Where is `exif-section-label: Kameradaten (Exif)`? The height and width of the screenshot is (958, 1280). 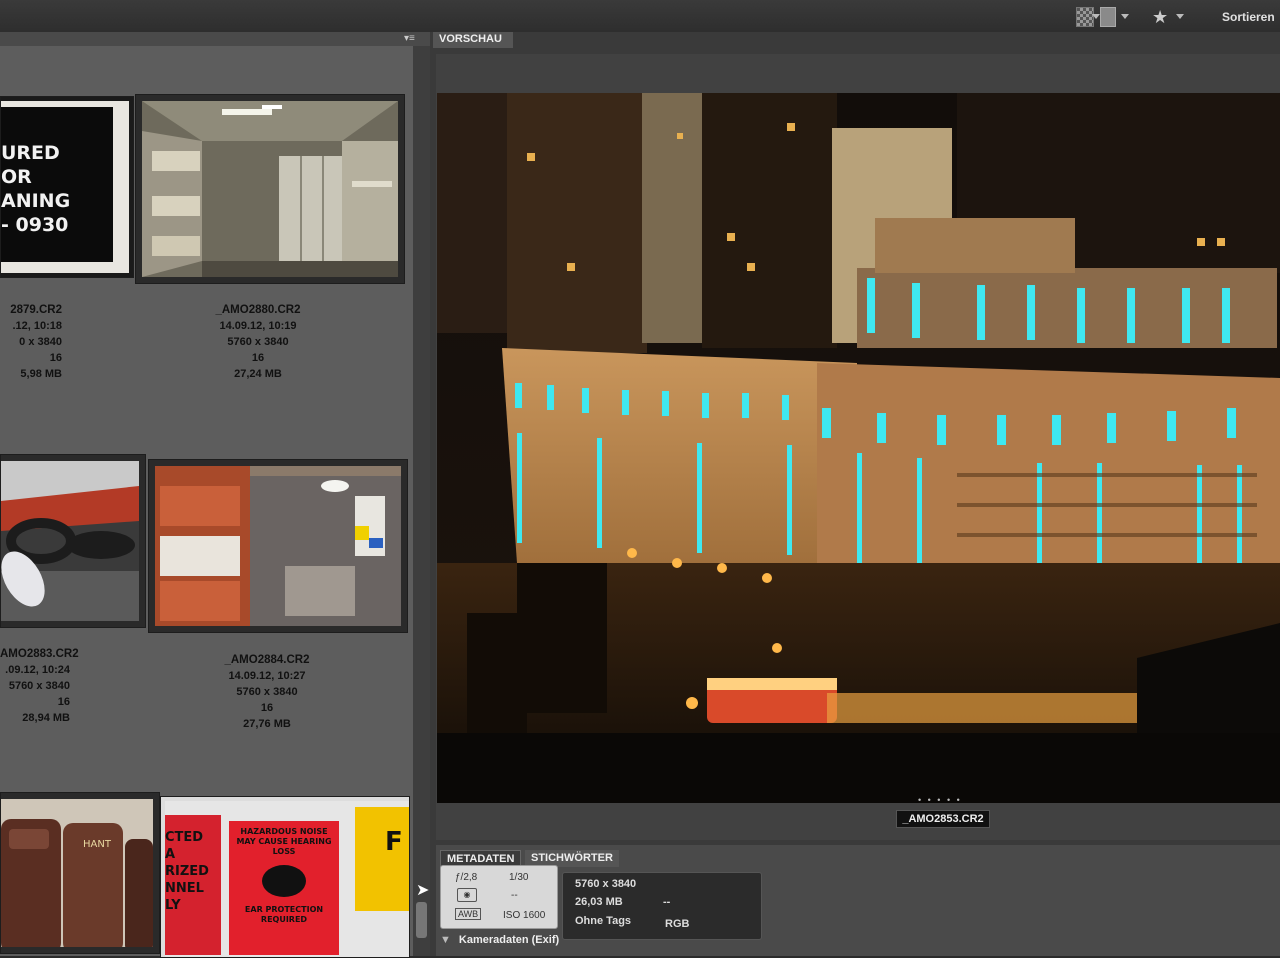
exif-section-label: Kameradaten (Exif) is located at coordinates (509, 940).